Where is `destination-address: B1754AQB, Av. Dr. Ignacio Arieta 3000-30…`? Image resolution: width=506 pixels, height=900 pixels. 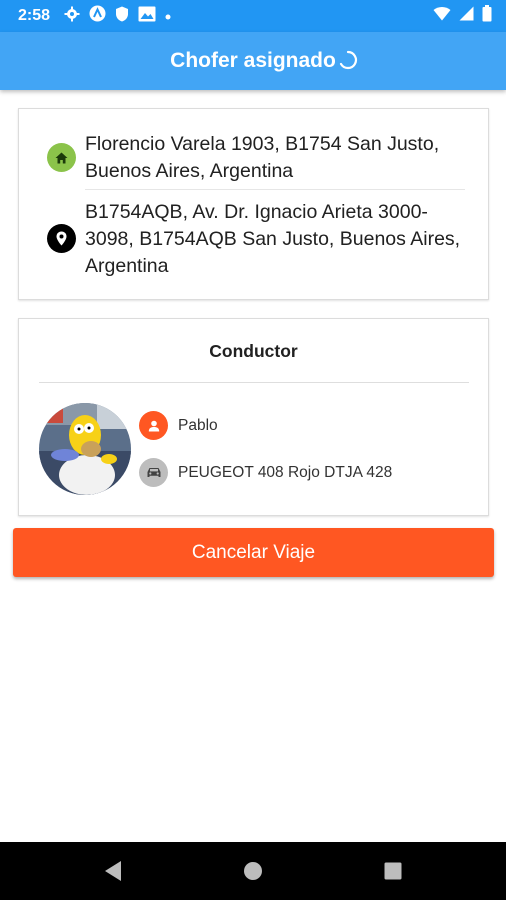
destination-address: B1754AQB, Av. Dr. Ignacio Arieta 3000-30… is located at coordinates (273, 239).